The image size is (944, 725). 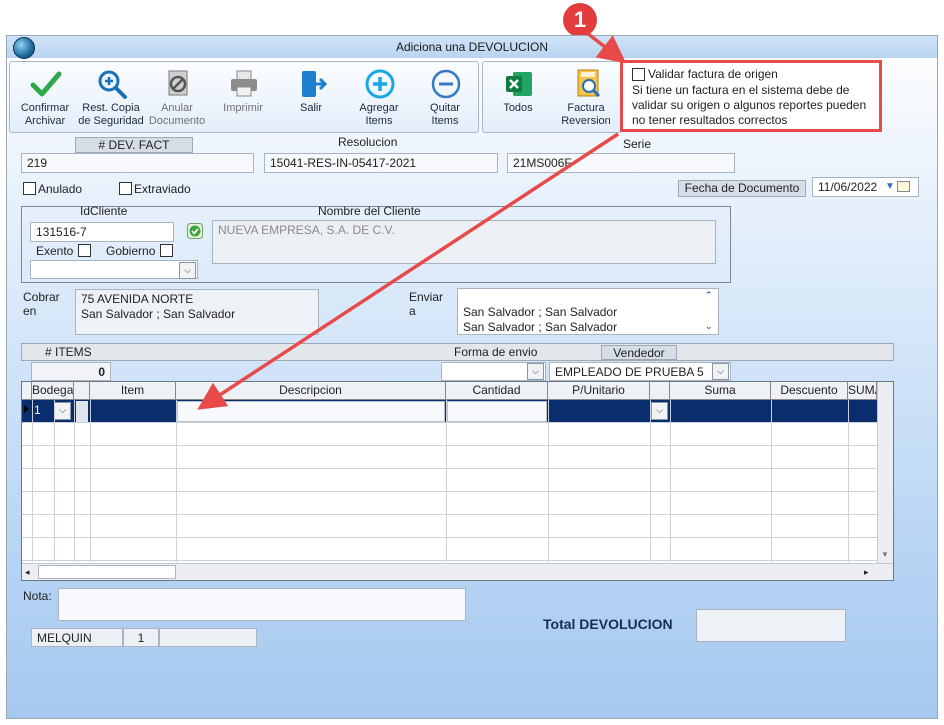 I want to click on col-header-descripcion: Descripcion, so click(x=311, y=391).